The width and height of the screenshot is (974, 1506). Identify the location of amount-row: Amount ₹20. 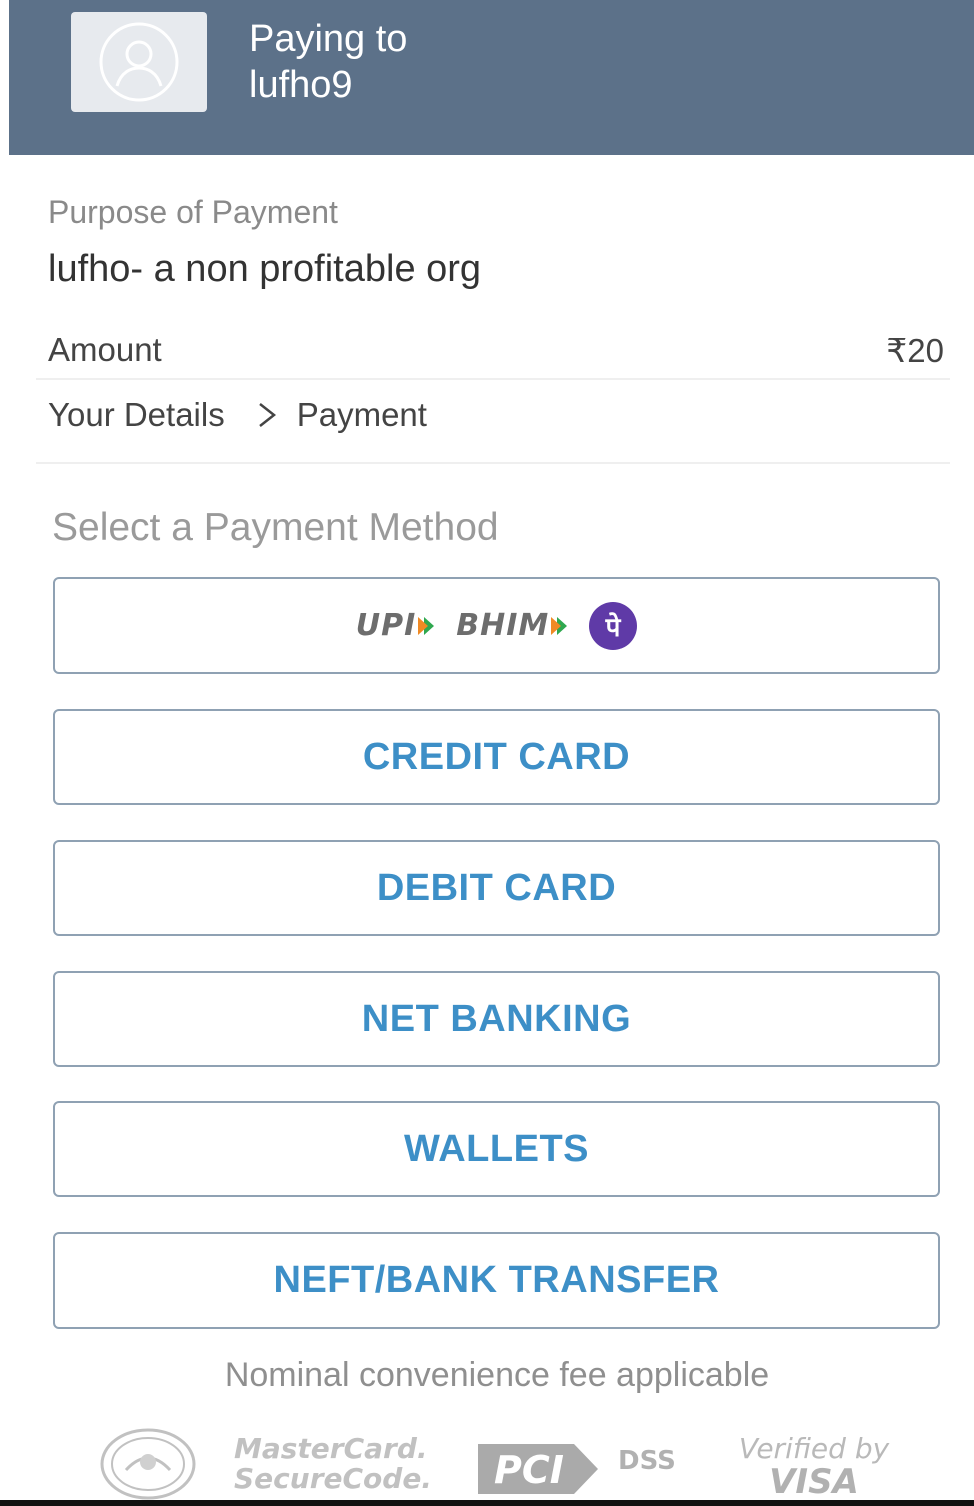
(496, 350).